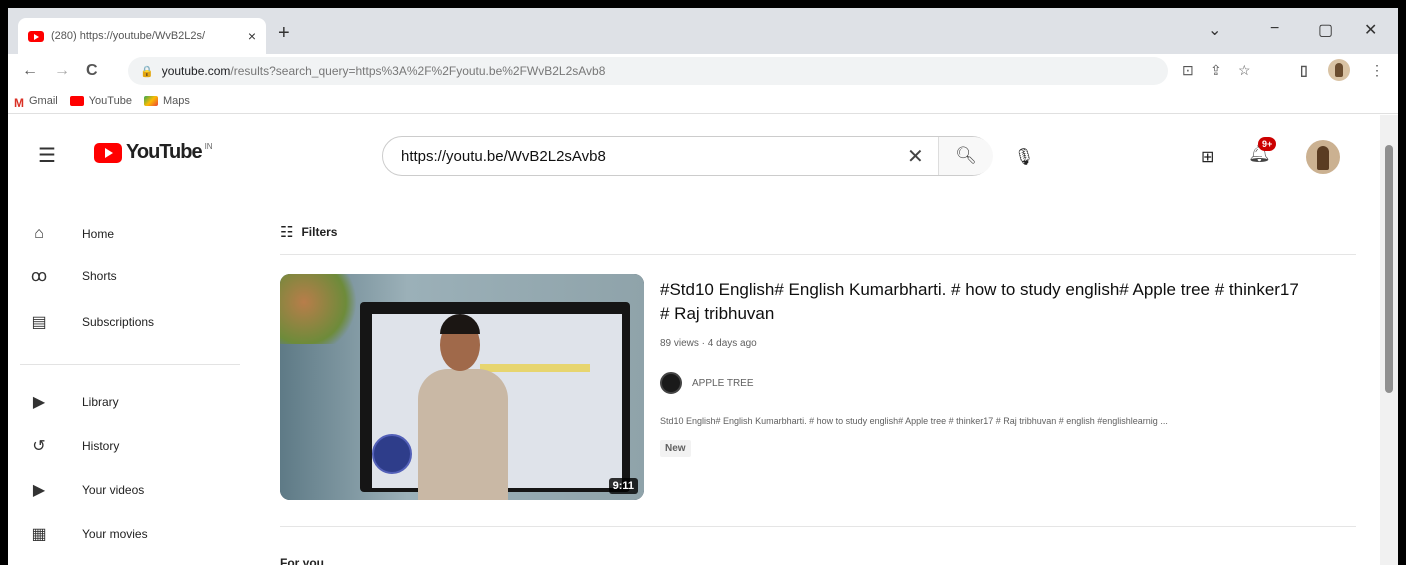  What do you see at coordinates (675, 448) in the screenshot?
I see `new-badge: New` at bounding box center [675, 448].